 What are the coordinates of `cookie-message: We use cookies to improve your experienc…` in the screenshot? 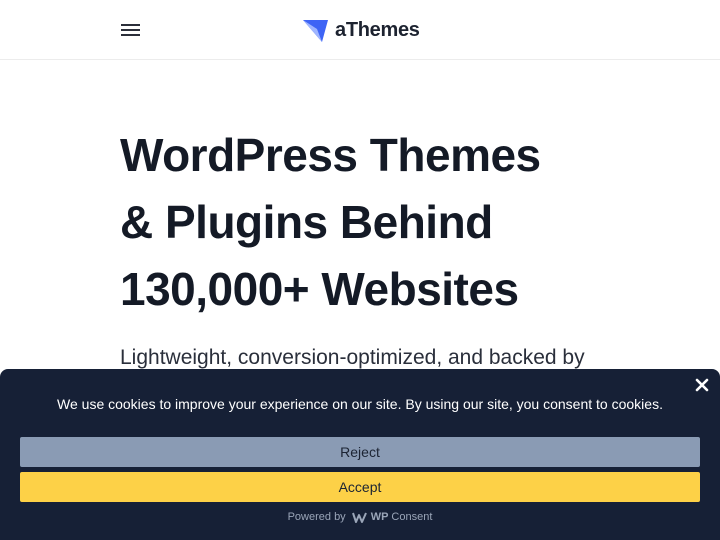 It's located at (360, 404).